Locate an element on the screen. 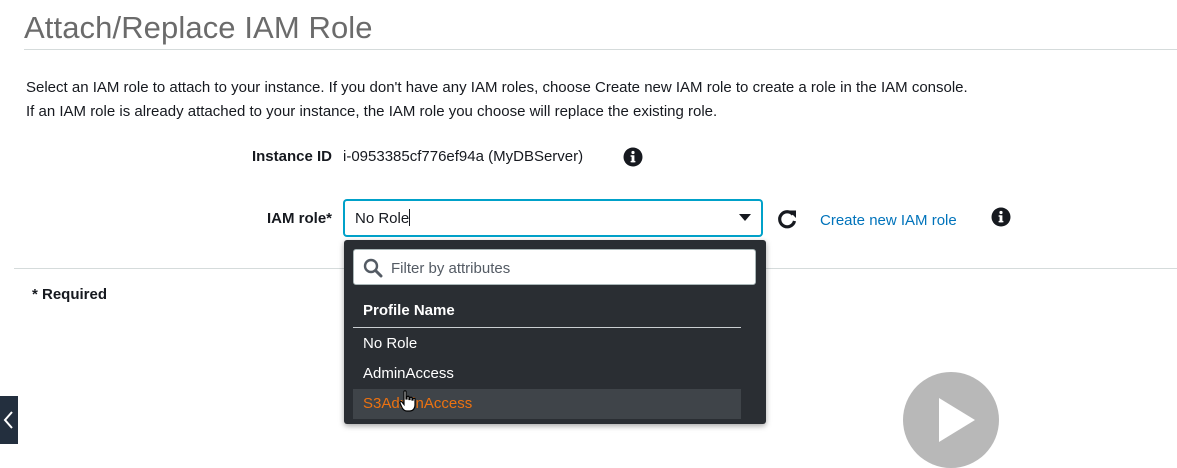 This screenshot has height=468, width=1177. option-no-role: No Role is located at coordinates (547, 344).